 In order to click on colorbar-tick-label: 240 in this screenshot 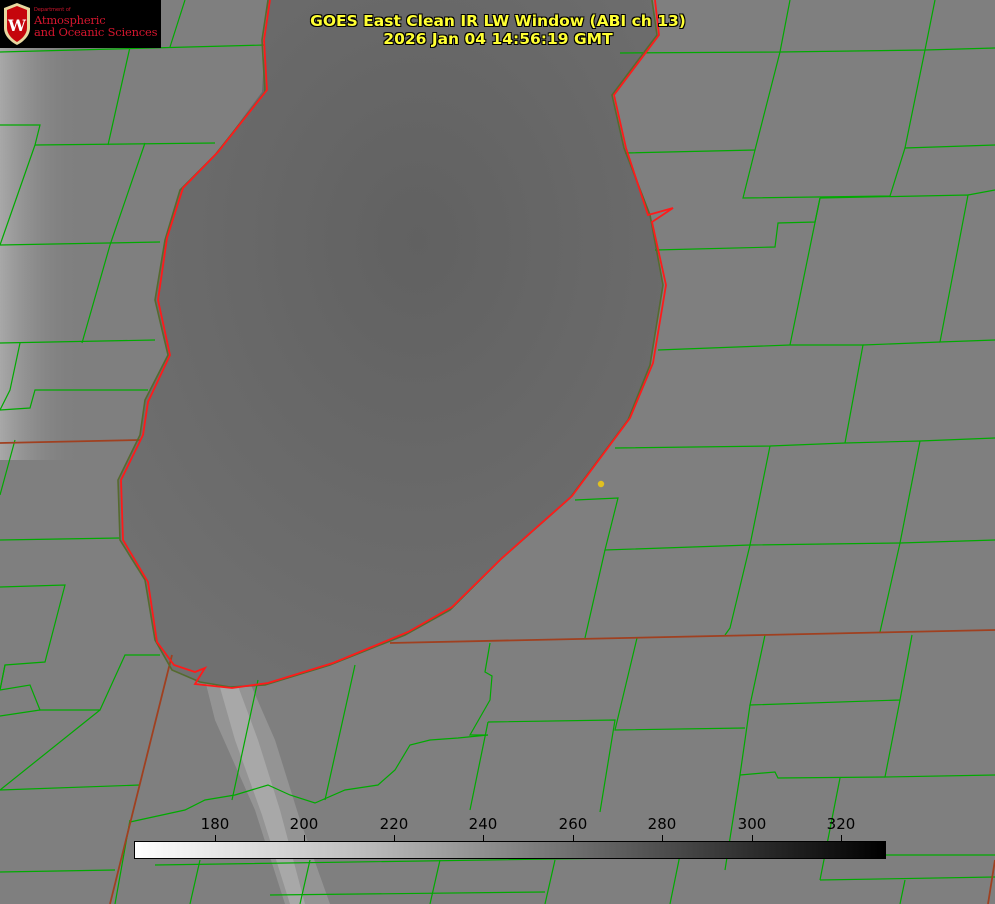, I will do `click(483, 824)`.